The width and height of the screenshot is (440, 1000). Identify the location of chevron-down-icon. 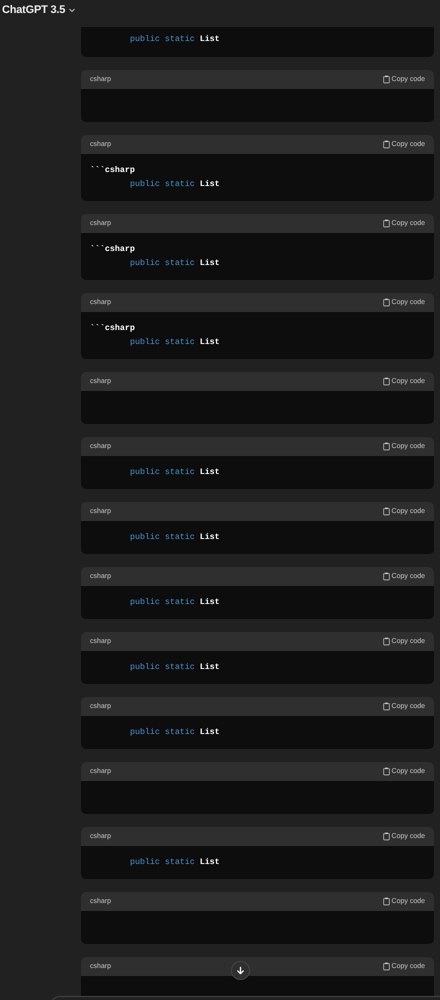
(72, 10).